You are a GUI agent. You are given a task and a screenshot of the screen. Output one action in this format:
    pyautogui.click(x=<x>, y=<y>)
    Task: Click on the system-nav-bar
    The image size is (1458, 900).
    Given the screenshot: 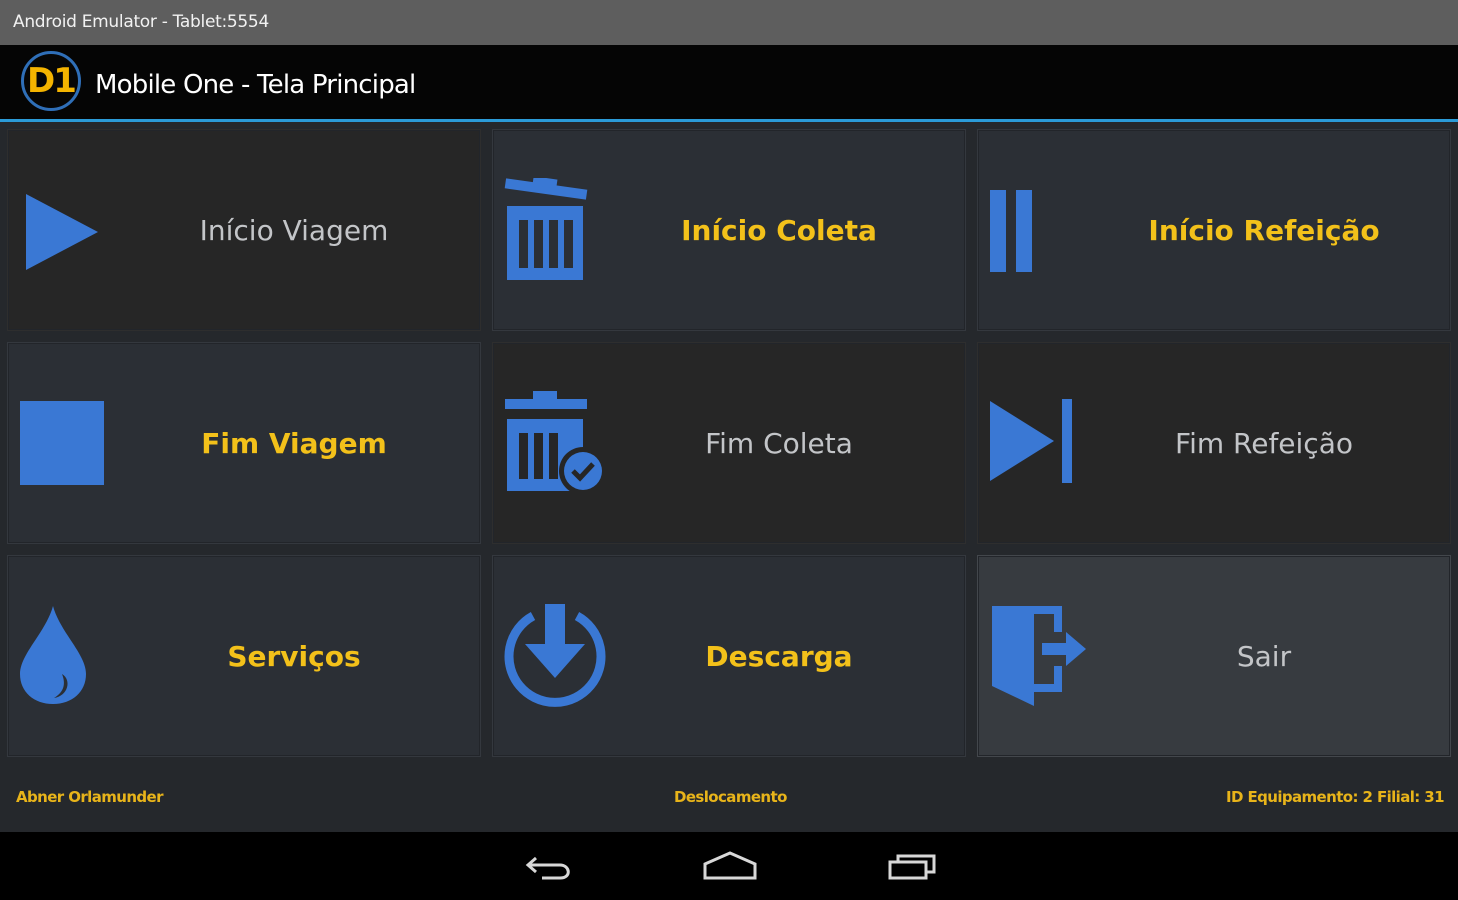 What is the action you would take?
    pyautogui.click(x=729, y=866)
    